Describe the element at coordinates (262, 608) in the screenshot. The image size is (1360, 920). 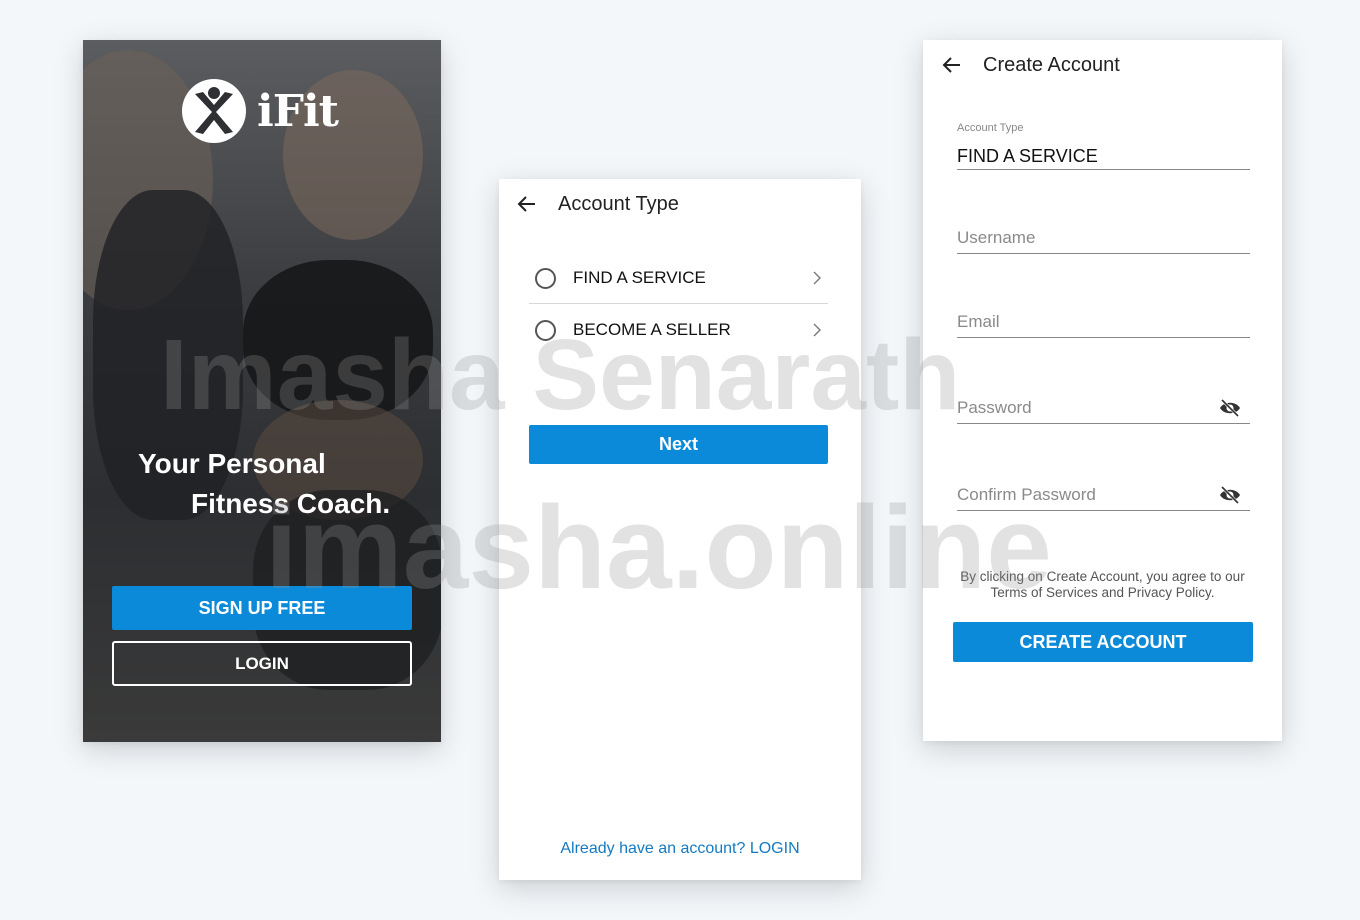
I see `sign-up-free-button: SIGN UP FREE` at that location.